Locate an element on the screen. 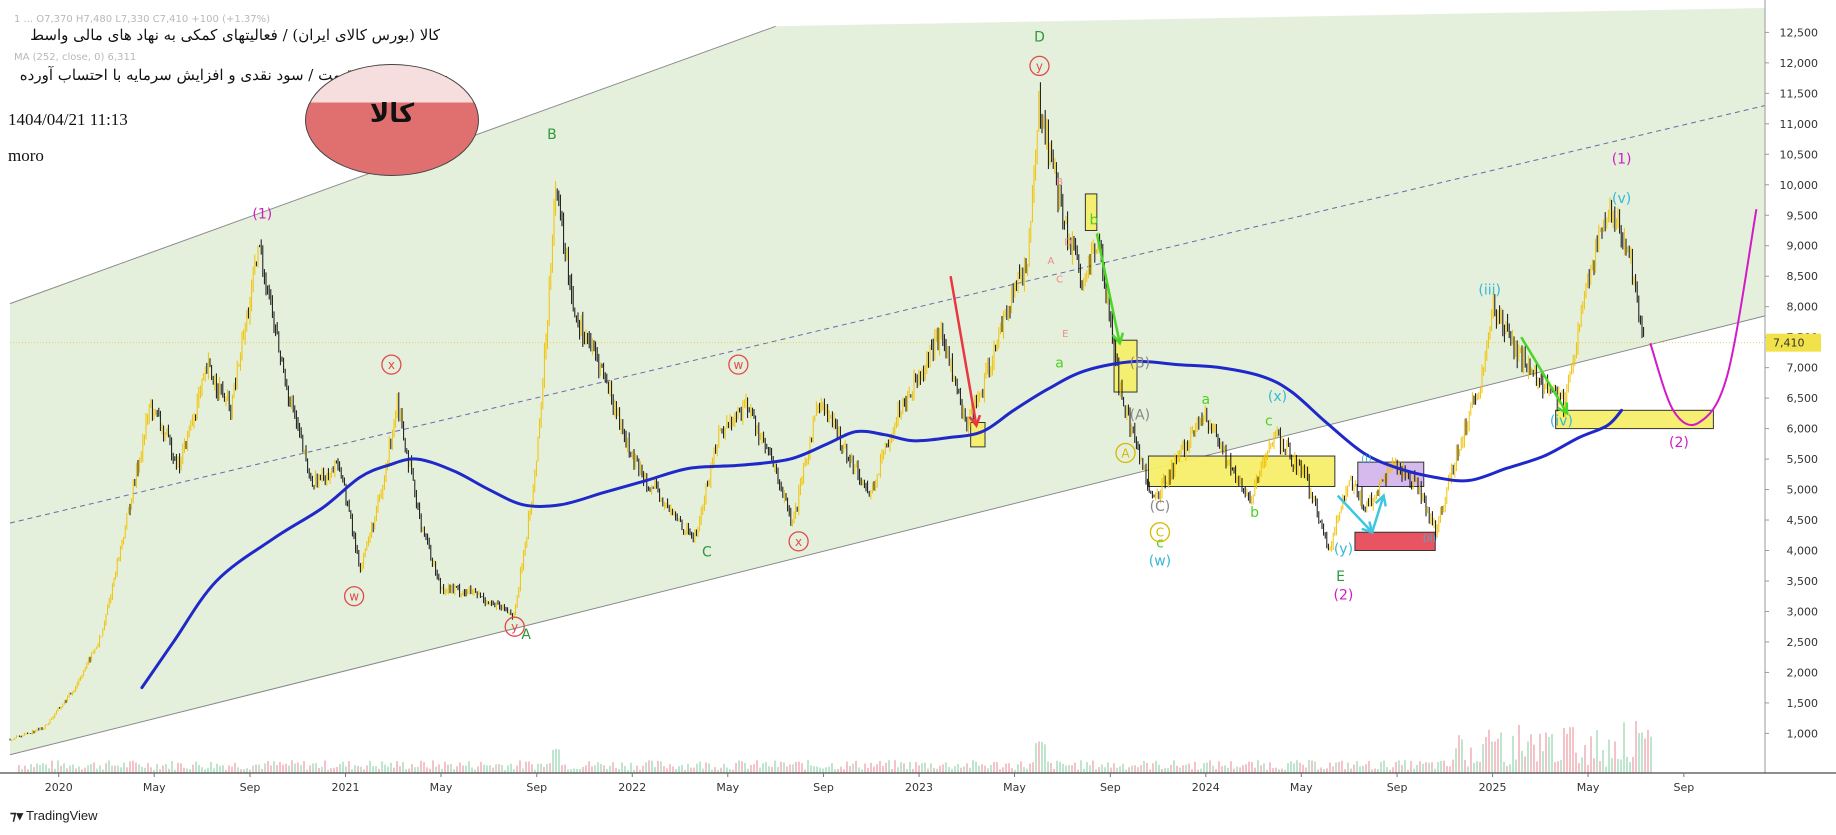 The image size is (1836, 835). wave-label: (iii) is located at coordinates (1489, 290).